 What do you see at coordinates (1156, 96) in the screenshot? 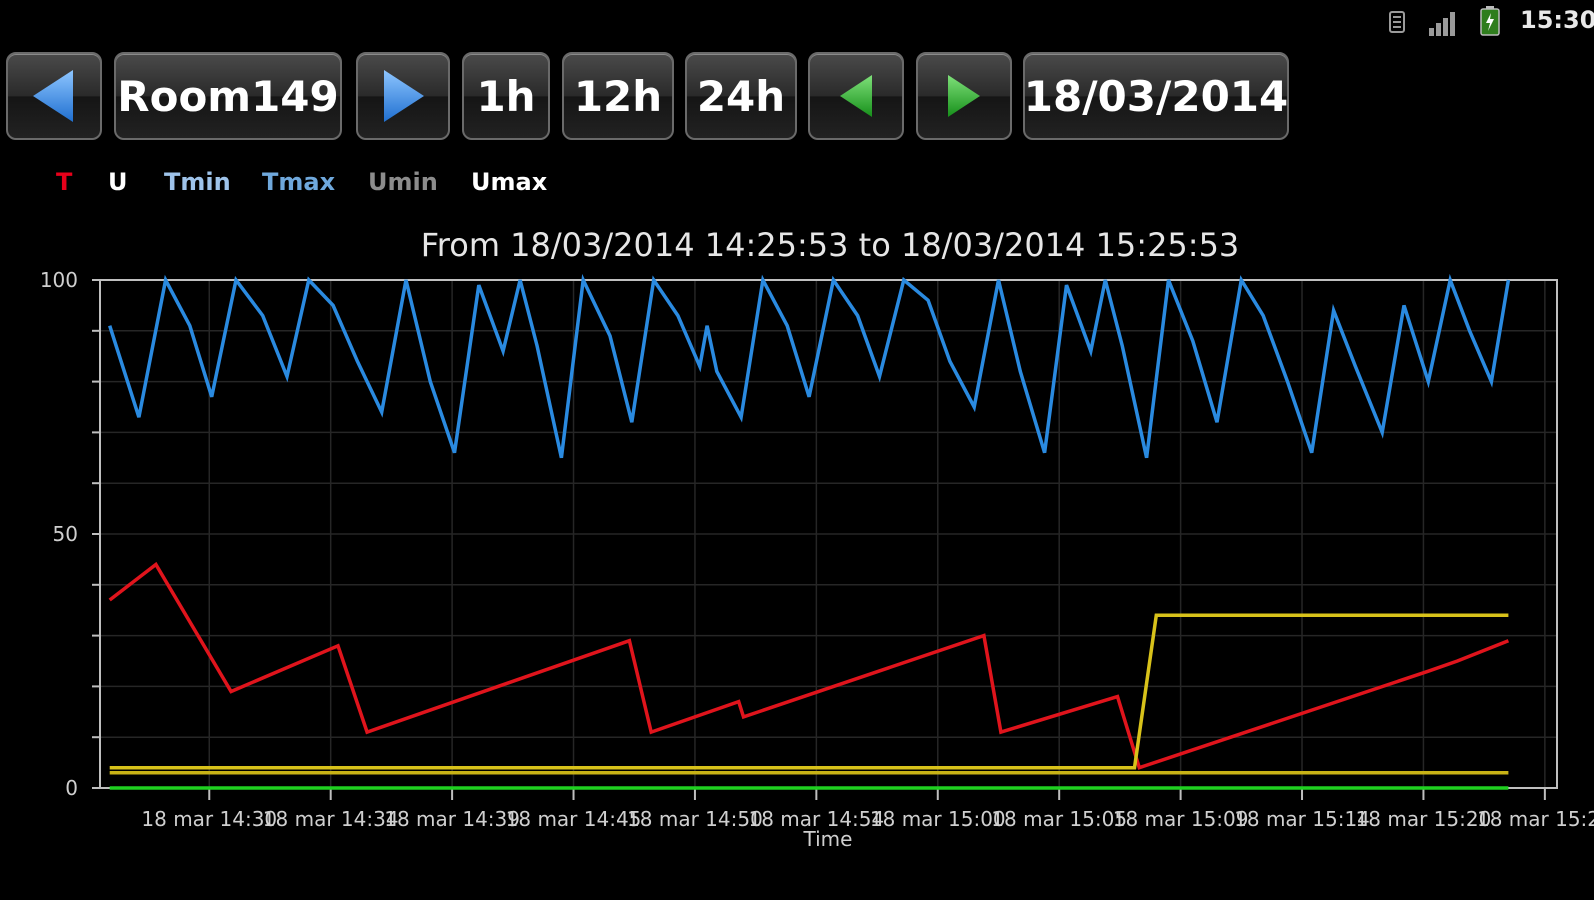
I see `date-picker-button: 18/03/2014` at bounding box center [1156, 96].